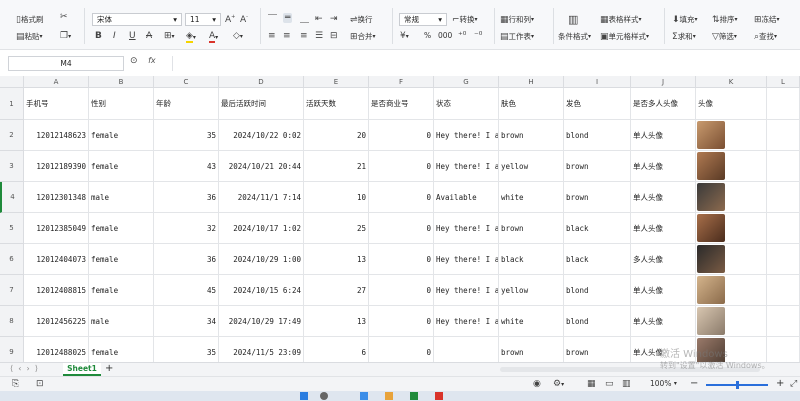 The width and height of the screenshot is (800, 401). What do you see at coordinates (19, 368) in the screenshot?
I see `prev-sheet-icon: ‹` at bounding box center [19, 368].